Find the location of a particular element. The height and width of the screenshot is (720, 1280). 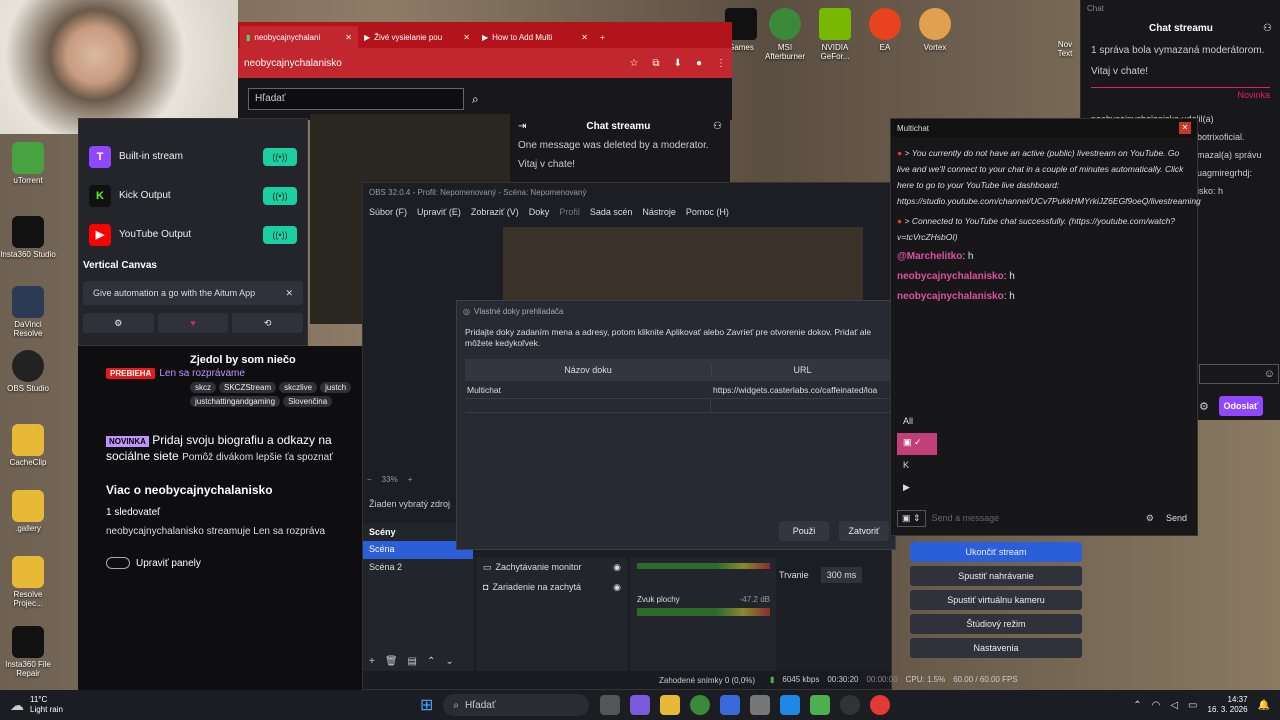

twitch-search-input: Hľadať is located at coordinates (356, 99).